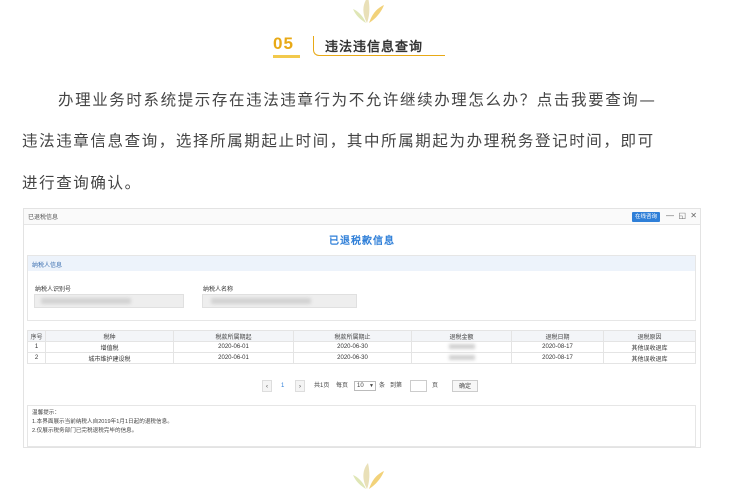 This screenshot has width=735, height=492. What do you see at coordinates (267, 386) in the screenshot?
I see `prev-page-button: ‹` at bounding box center [267, 386].